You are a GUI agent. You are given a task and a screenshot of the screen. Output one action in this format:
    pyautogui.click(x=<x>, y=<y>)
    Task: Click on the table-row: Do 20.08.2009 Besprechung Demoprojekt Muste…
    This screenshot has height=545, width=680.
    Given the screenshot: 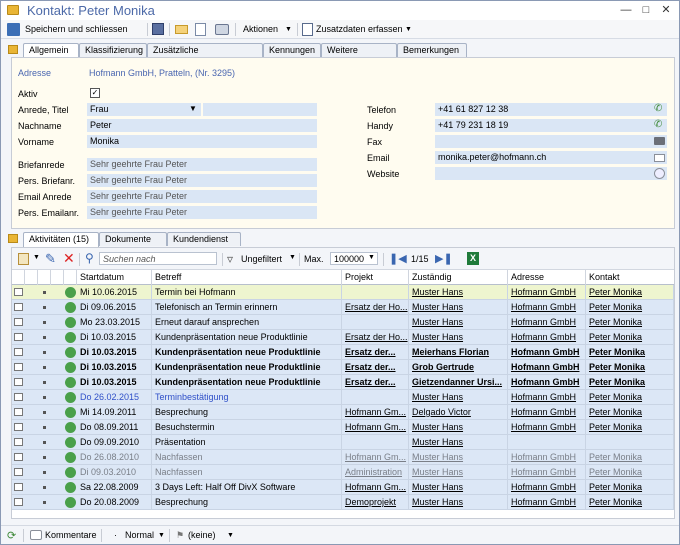 What is the action you would take?
    pyautogui.click(x=343, y=502)
    